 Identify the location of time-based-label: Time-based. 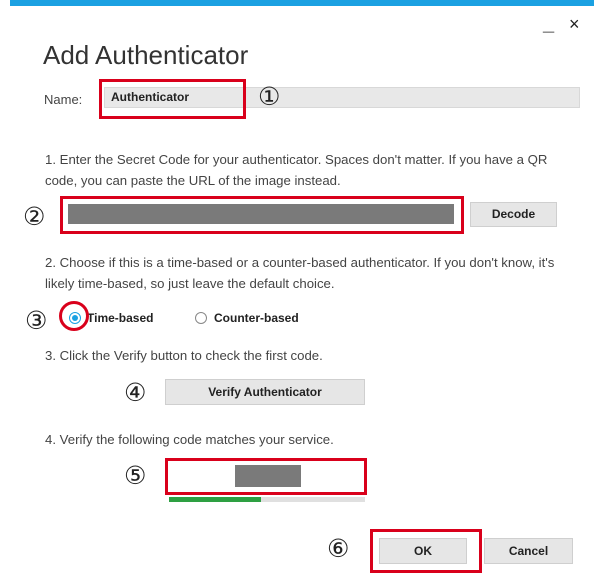
(120, 318).